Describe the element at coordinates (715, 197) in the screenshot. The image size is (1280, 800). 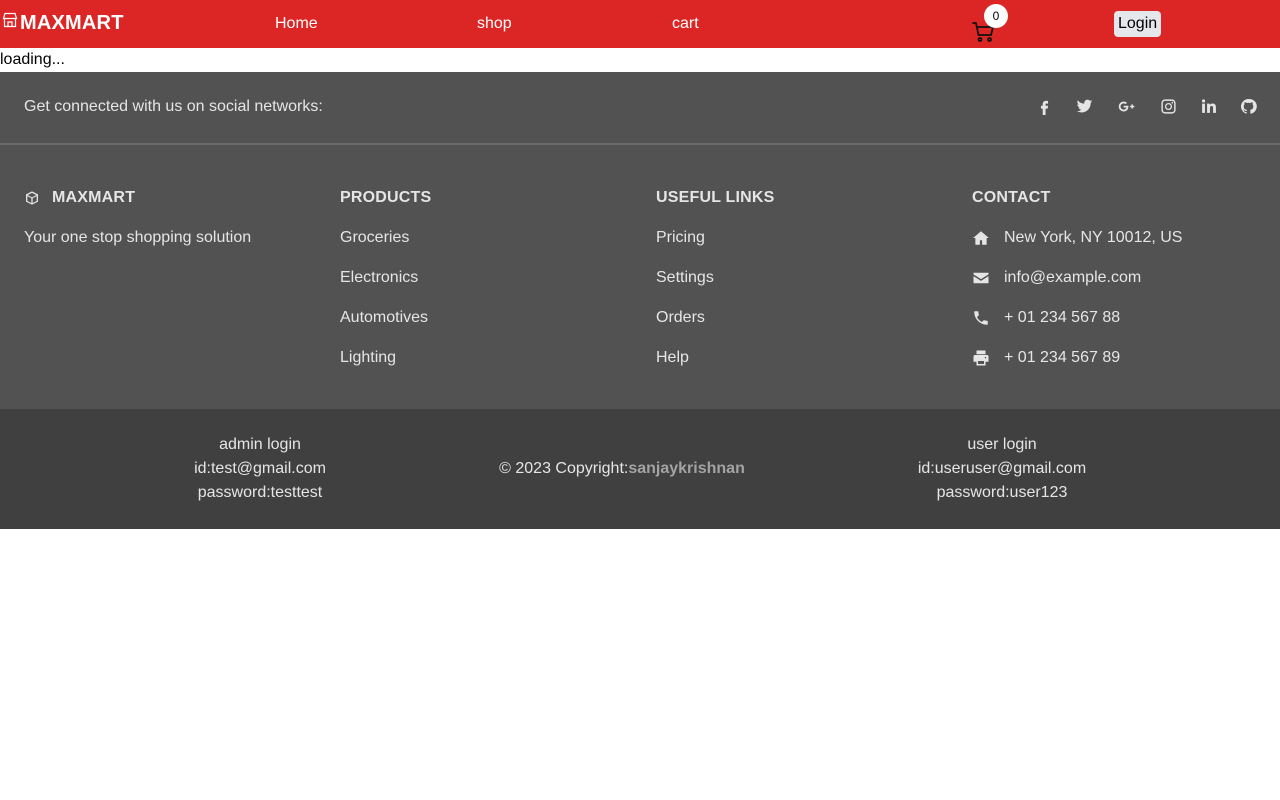
I see `useful-links-title: USEFUL LINKS` at that location.